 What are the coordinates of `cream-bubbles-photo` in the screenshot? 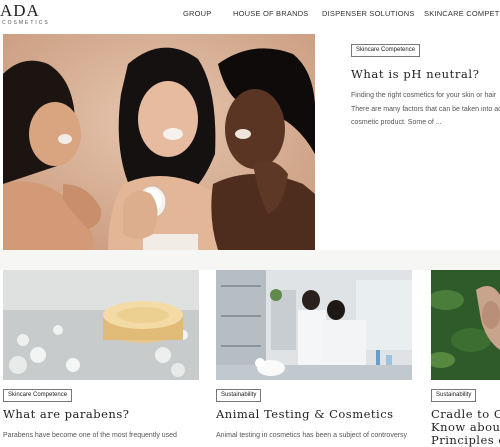 It's located at (101, 325).